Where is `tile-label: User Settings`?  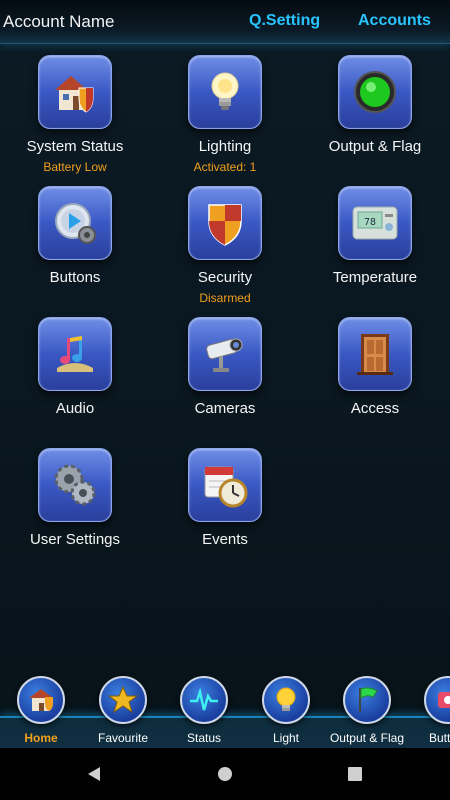
tile-label: User Settings is located at coordinates (75, 539).